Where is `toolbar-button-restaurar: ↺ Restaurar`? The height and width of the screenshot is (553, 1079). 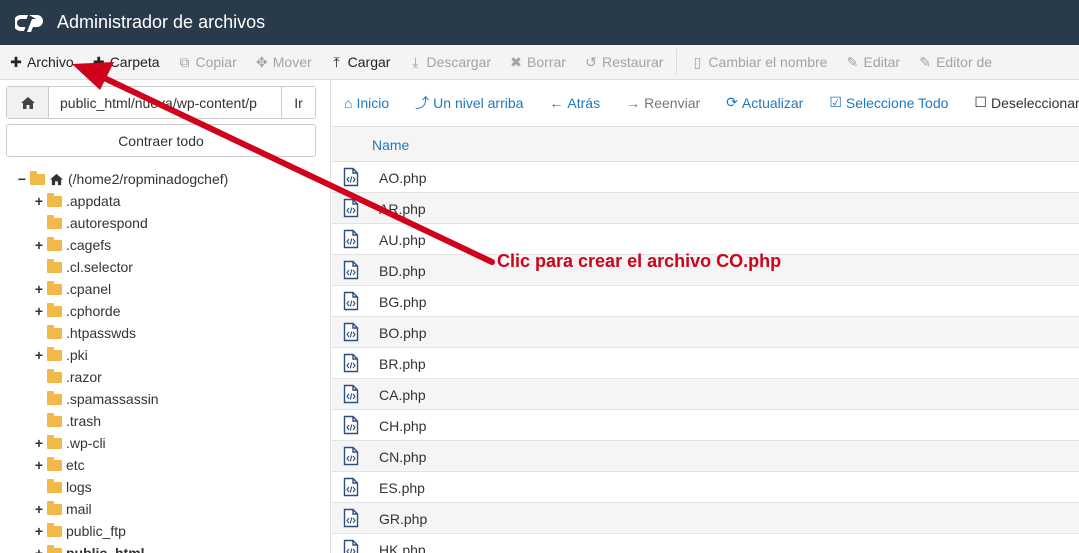
toolbar-button-restaurar: ↺ Restaurar is located at coordinates (623, 62).